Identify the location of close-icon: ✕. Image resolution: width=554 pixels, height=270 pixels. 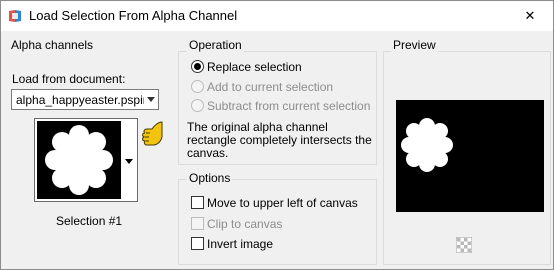
(530, 15).